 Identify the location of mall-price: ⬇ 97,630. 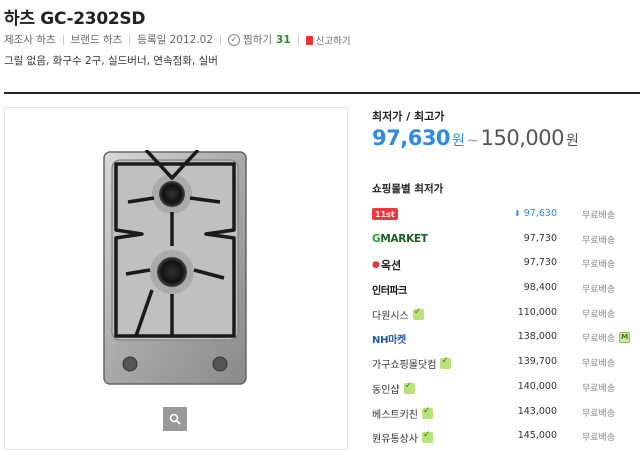
(535, 213).